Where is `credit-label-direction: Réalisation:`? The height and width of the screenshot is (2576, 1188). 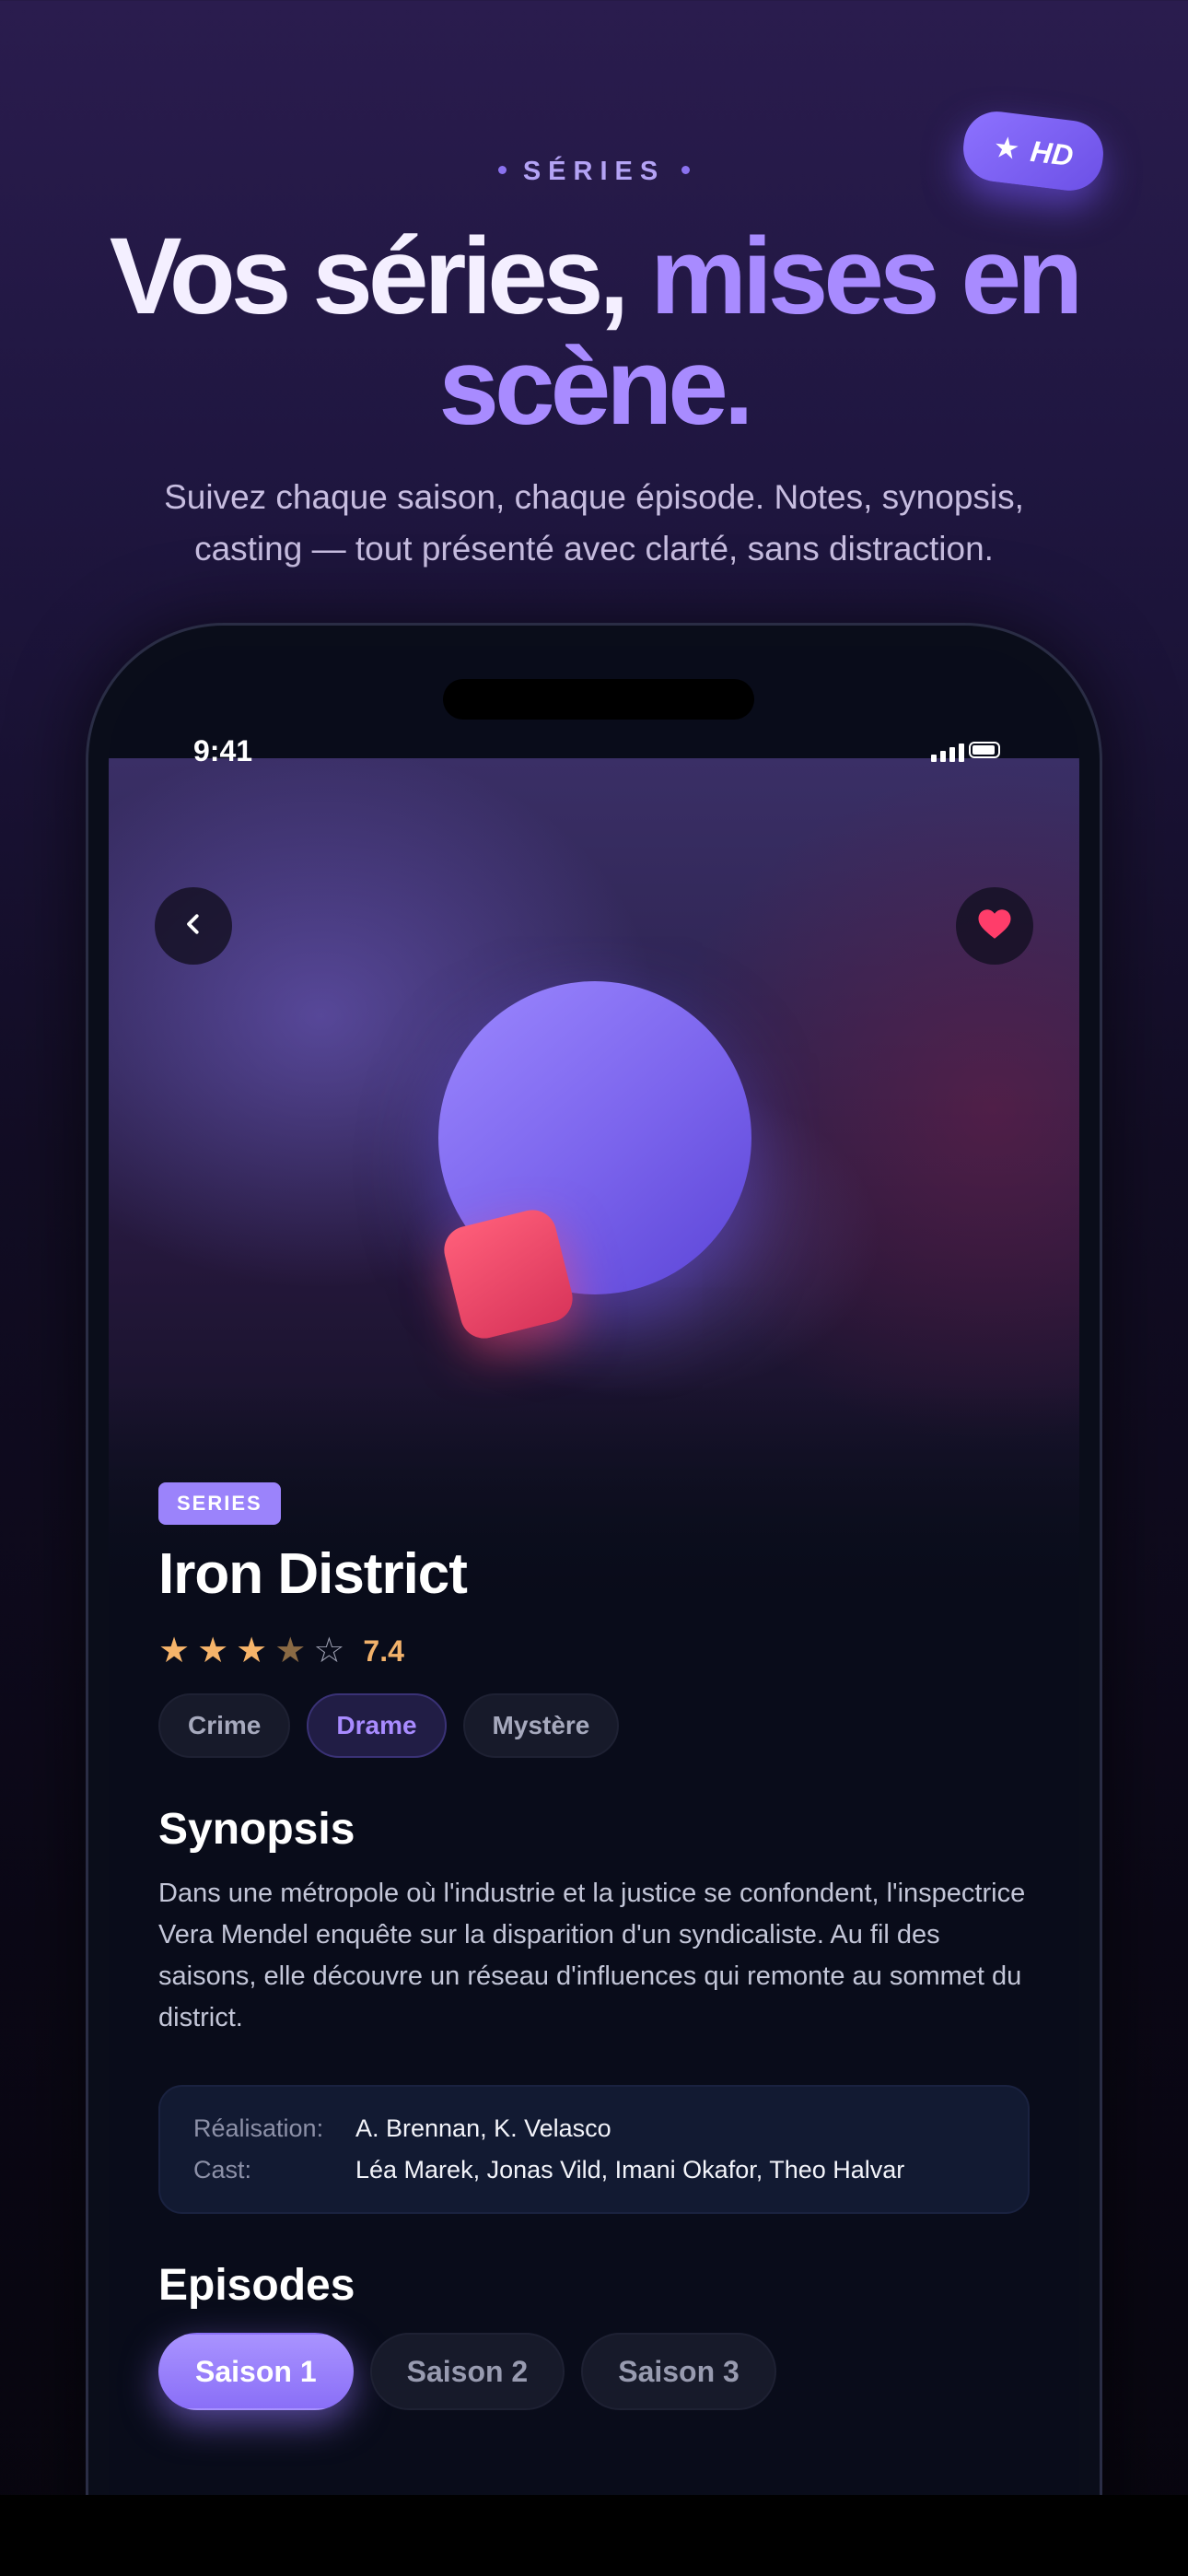 credit-label-direction: Réalisation: is located at coordinates (258, 2128).